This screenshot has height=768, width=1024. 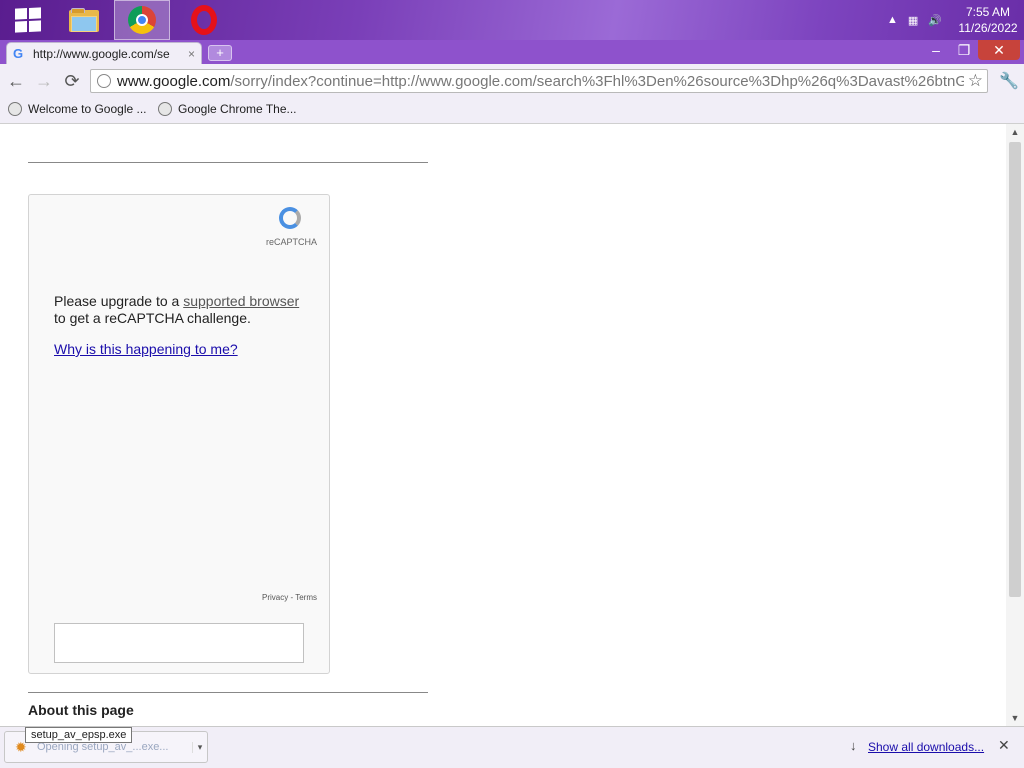 What do you see at coordinates (1015, 369) in the screenshot?
I see `scrollbar-thumb` at bounding box center [1015, 369].